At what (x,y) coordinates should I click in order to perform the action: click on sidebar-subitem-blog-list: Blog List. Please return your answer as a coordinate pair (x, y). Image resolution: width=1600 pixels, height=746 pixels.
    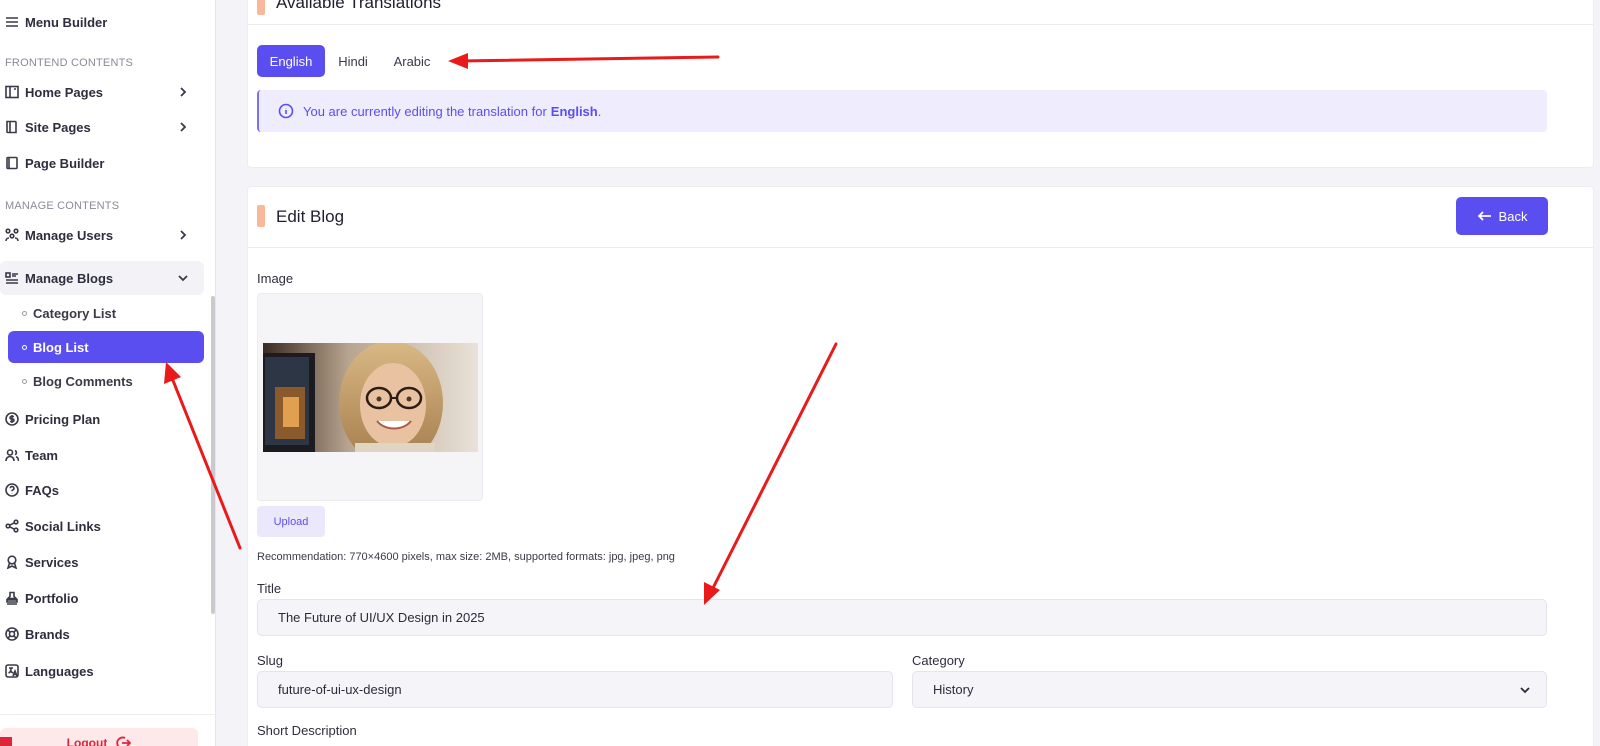
    Looking at the image, I should click on (106, 347).